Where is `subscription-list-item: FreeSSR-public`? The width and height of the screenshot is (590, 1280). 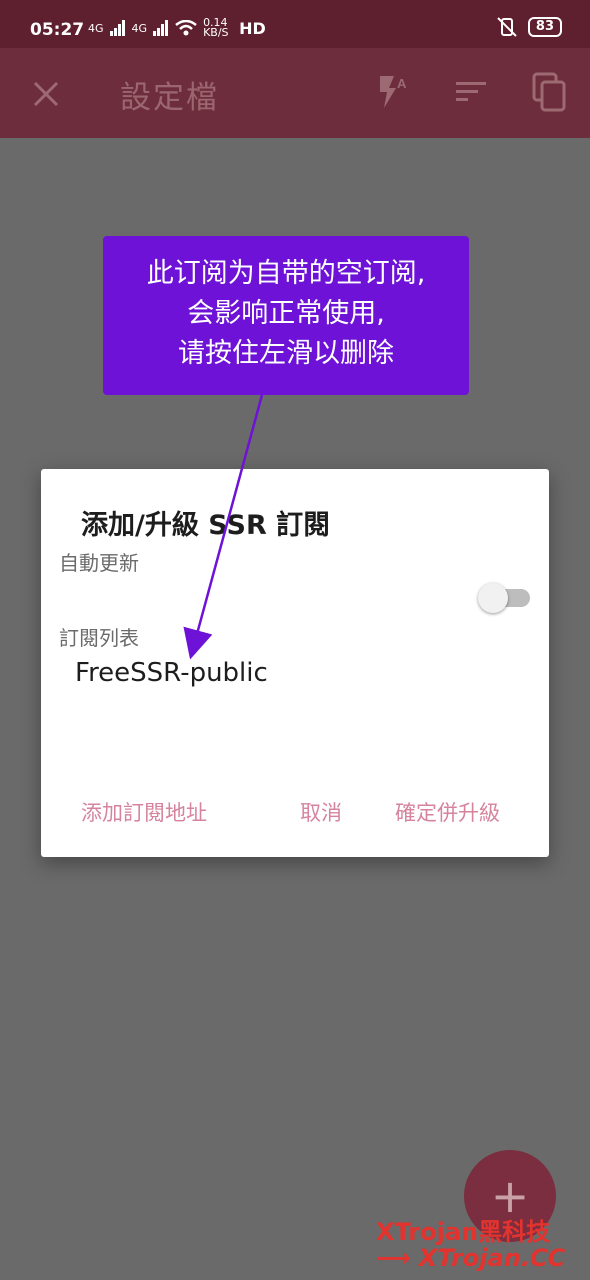
subscription-list-item: FreeSSR-public is located at coordinates (171, 673).